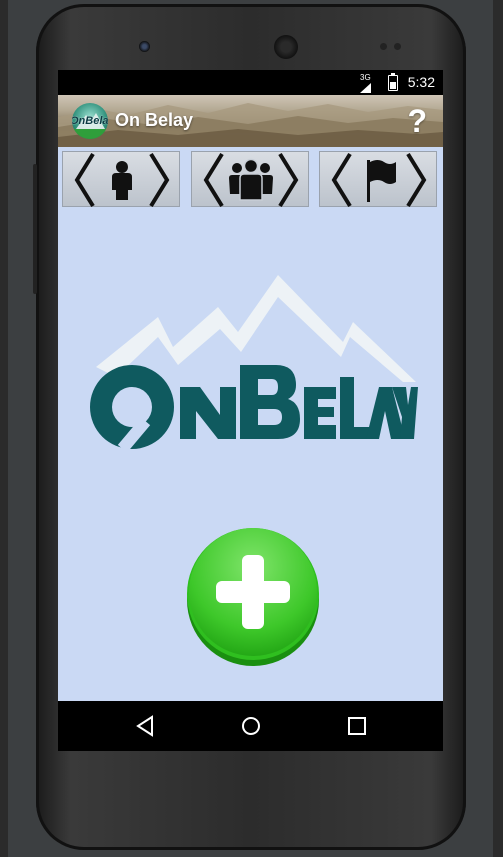 The height and width of the screenshot is (857, 503). Describe the element at coordinates (253, 362) in the screenshot. I see `onbelay-logo` at that location.